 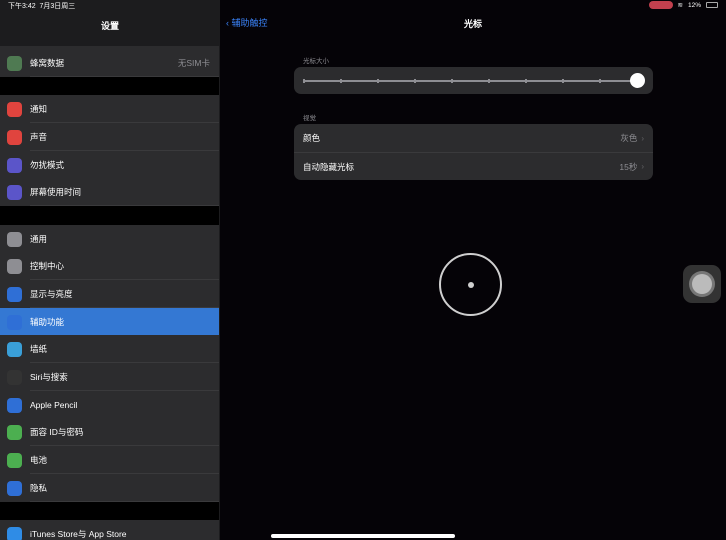 I want to click on sidebar-item: 通知, so click(x=109, y=109).